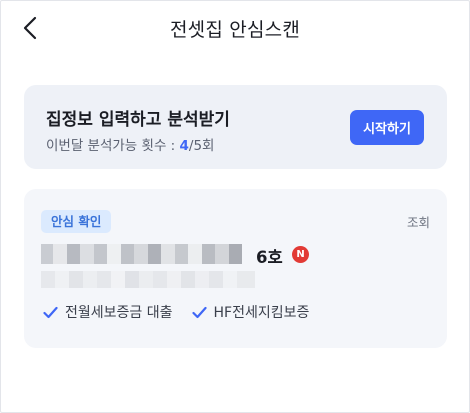  I want to click on feature-label: HF전세지킴보증, so click(261, 313).